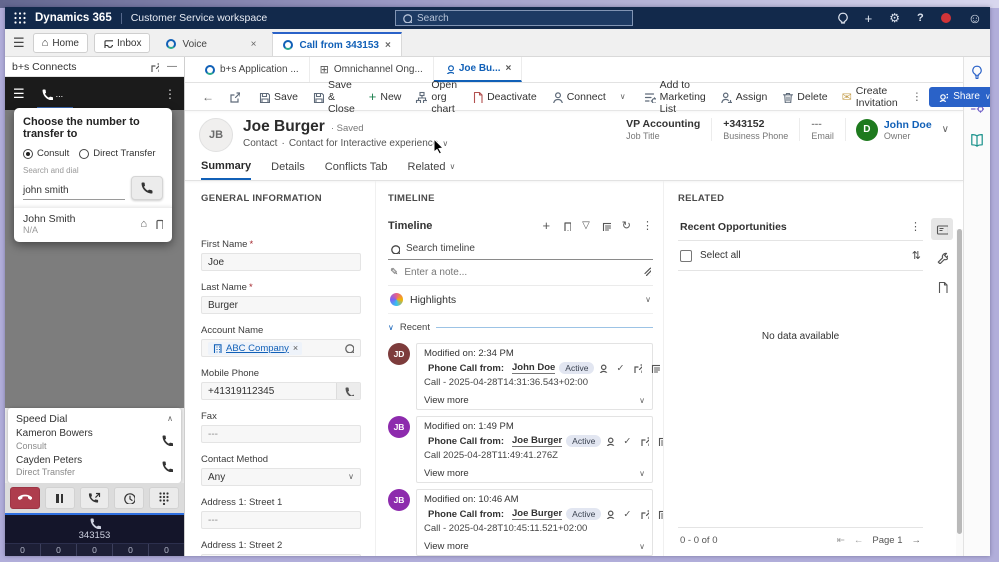 Image resolution: width=999 pixels, height=562 pixels. What do you see at coordinates (170, 419) in the screenshot?
I see `collapse-icon: ∧` at bounding box center [170, 419].